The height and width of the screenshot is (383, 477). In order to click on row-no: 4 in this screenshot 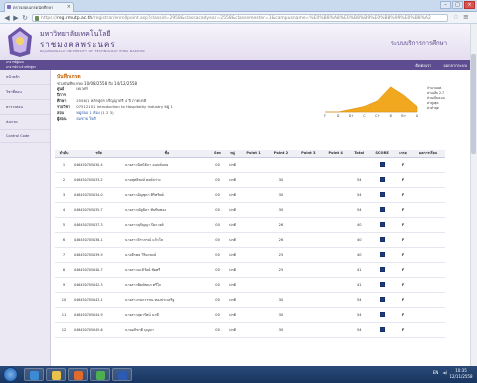, I will do `click(64, 210)`.